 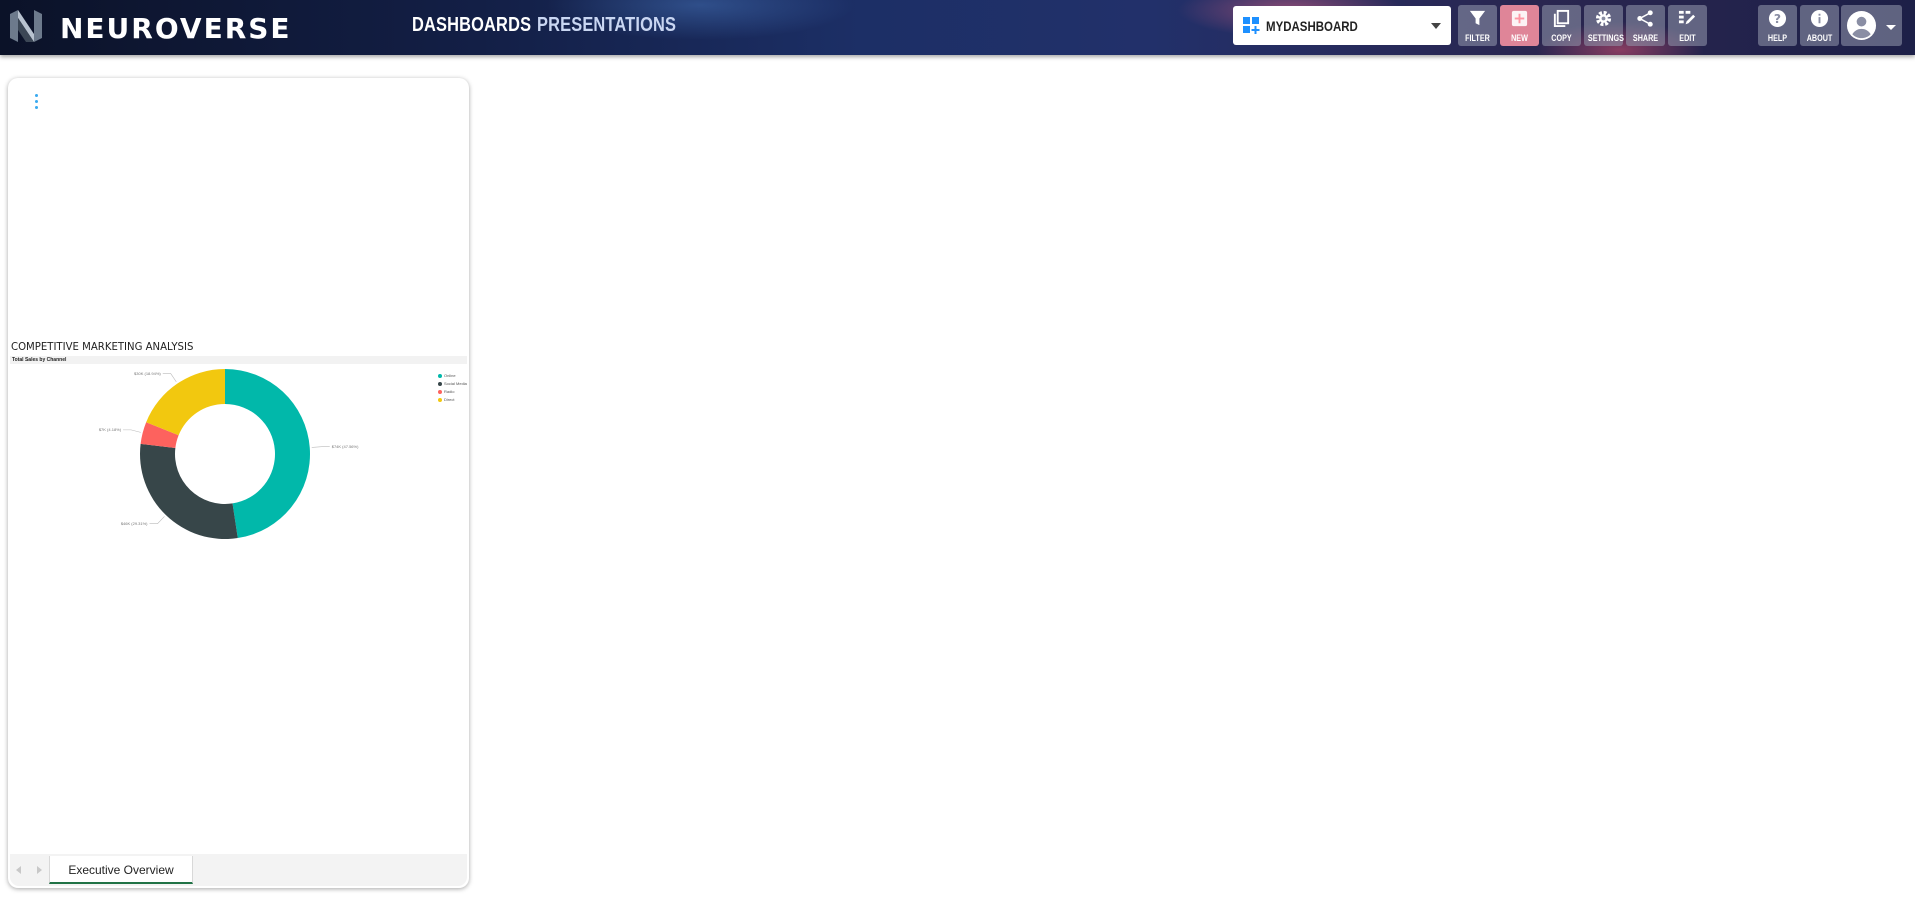 I want to click on filter-button: FILTER, so click(x=1477, y=25).